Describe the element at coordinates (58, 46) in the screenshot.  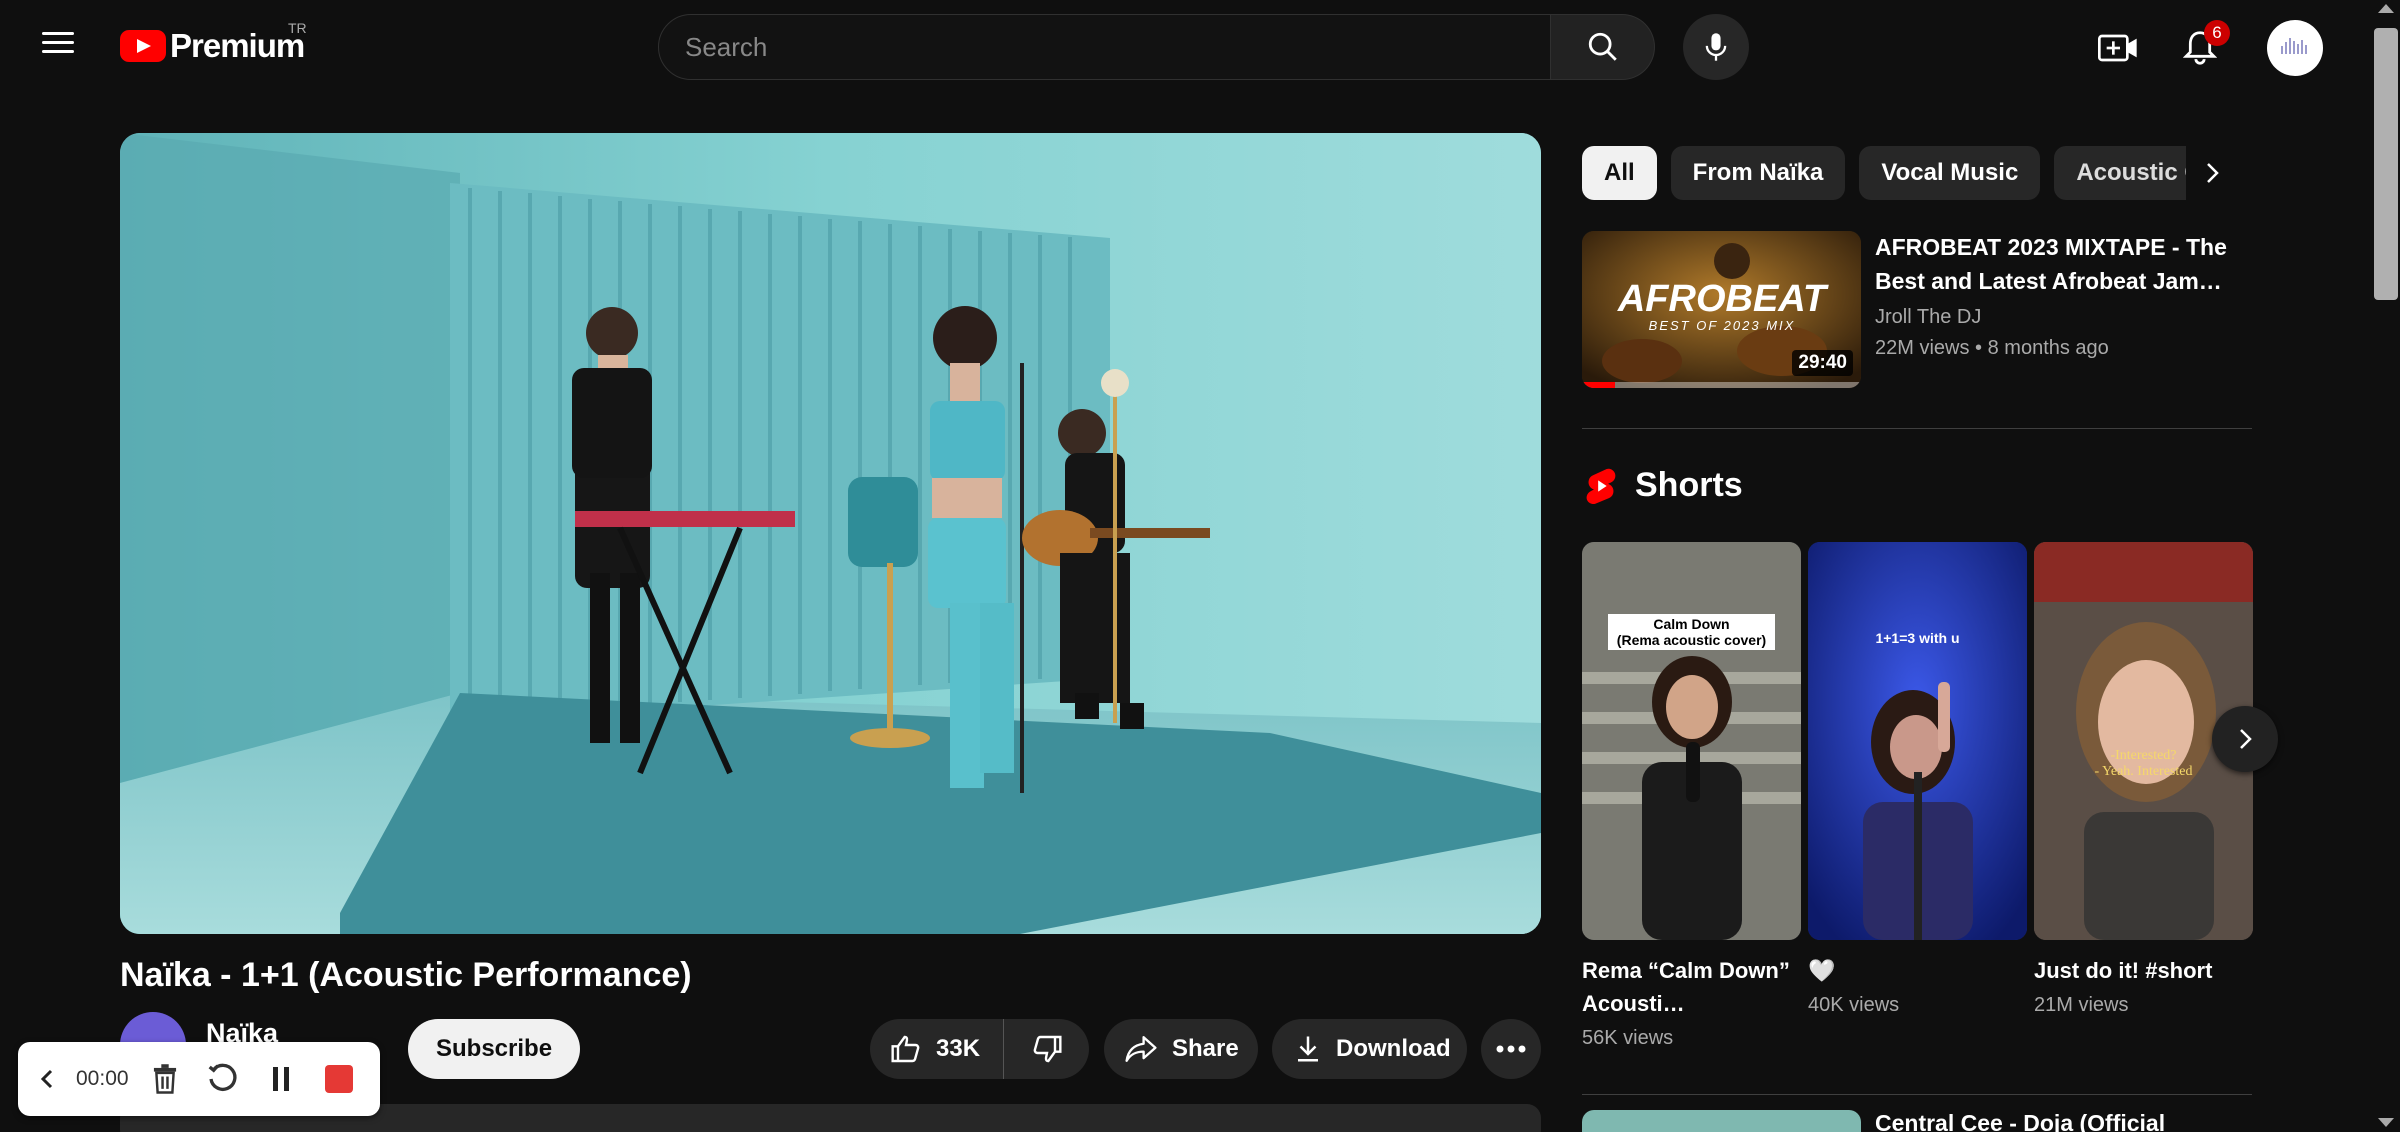
I see `menu-icon` at that location.